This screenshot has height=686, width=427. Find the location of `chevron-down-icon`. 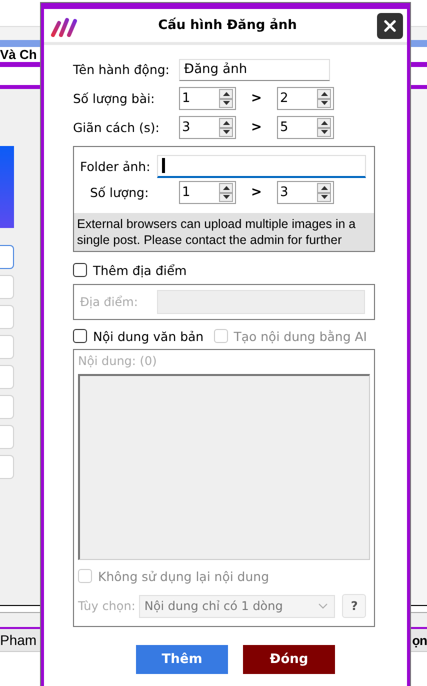

chevron-down-icon is located at coordinates (323, 606).